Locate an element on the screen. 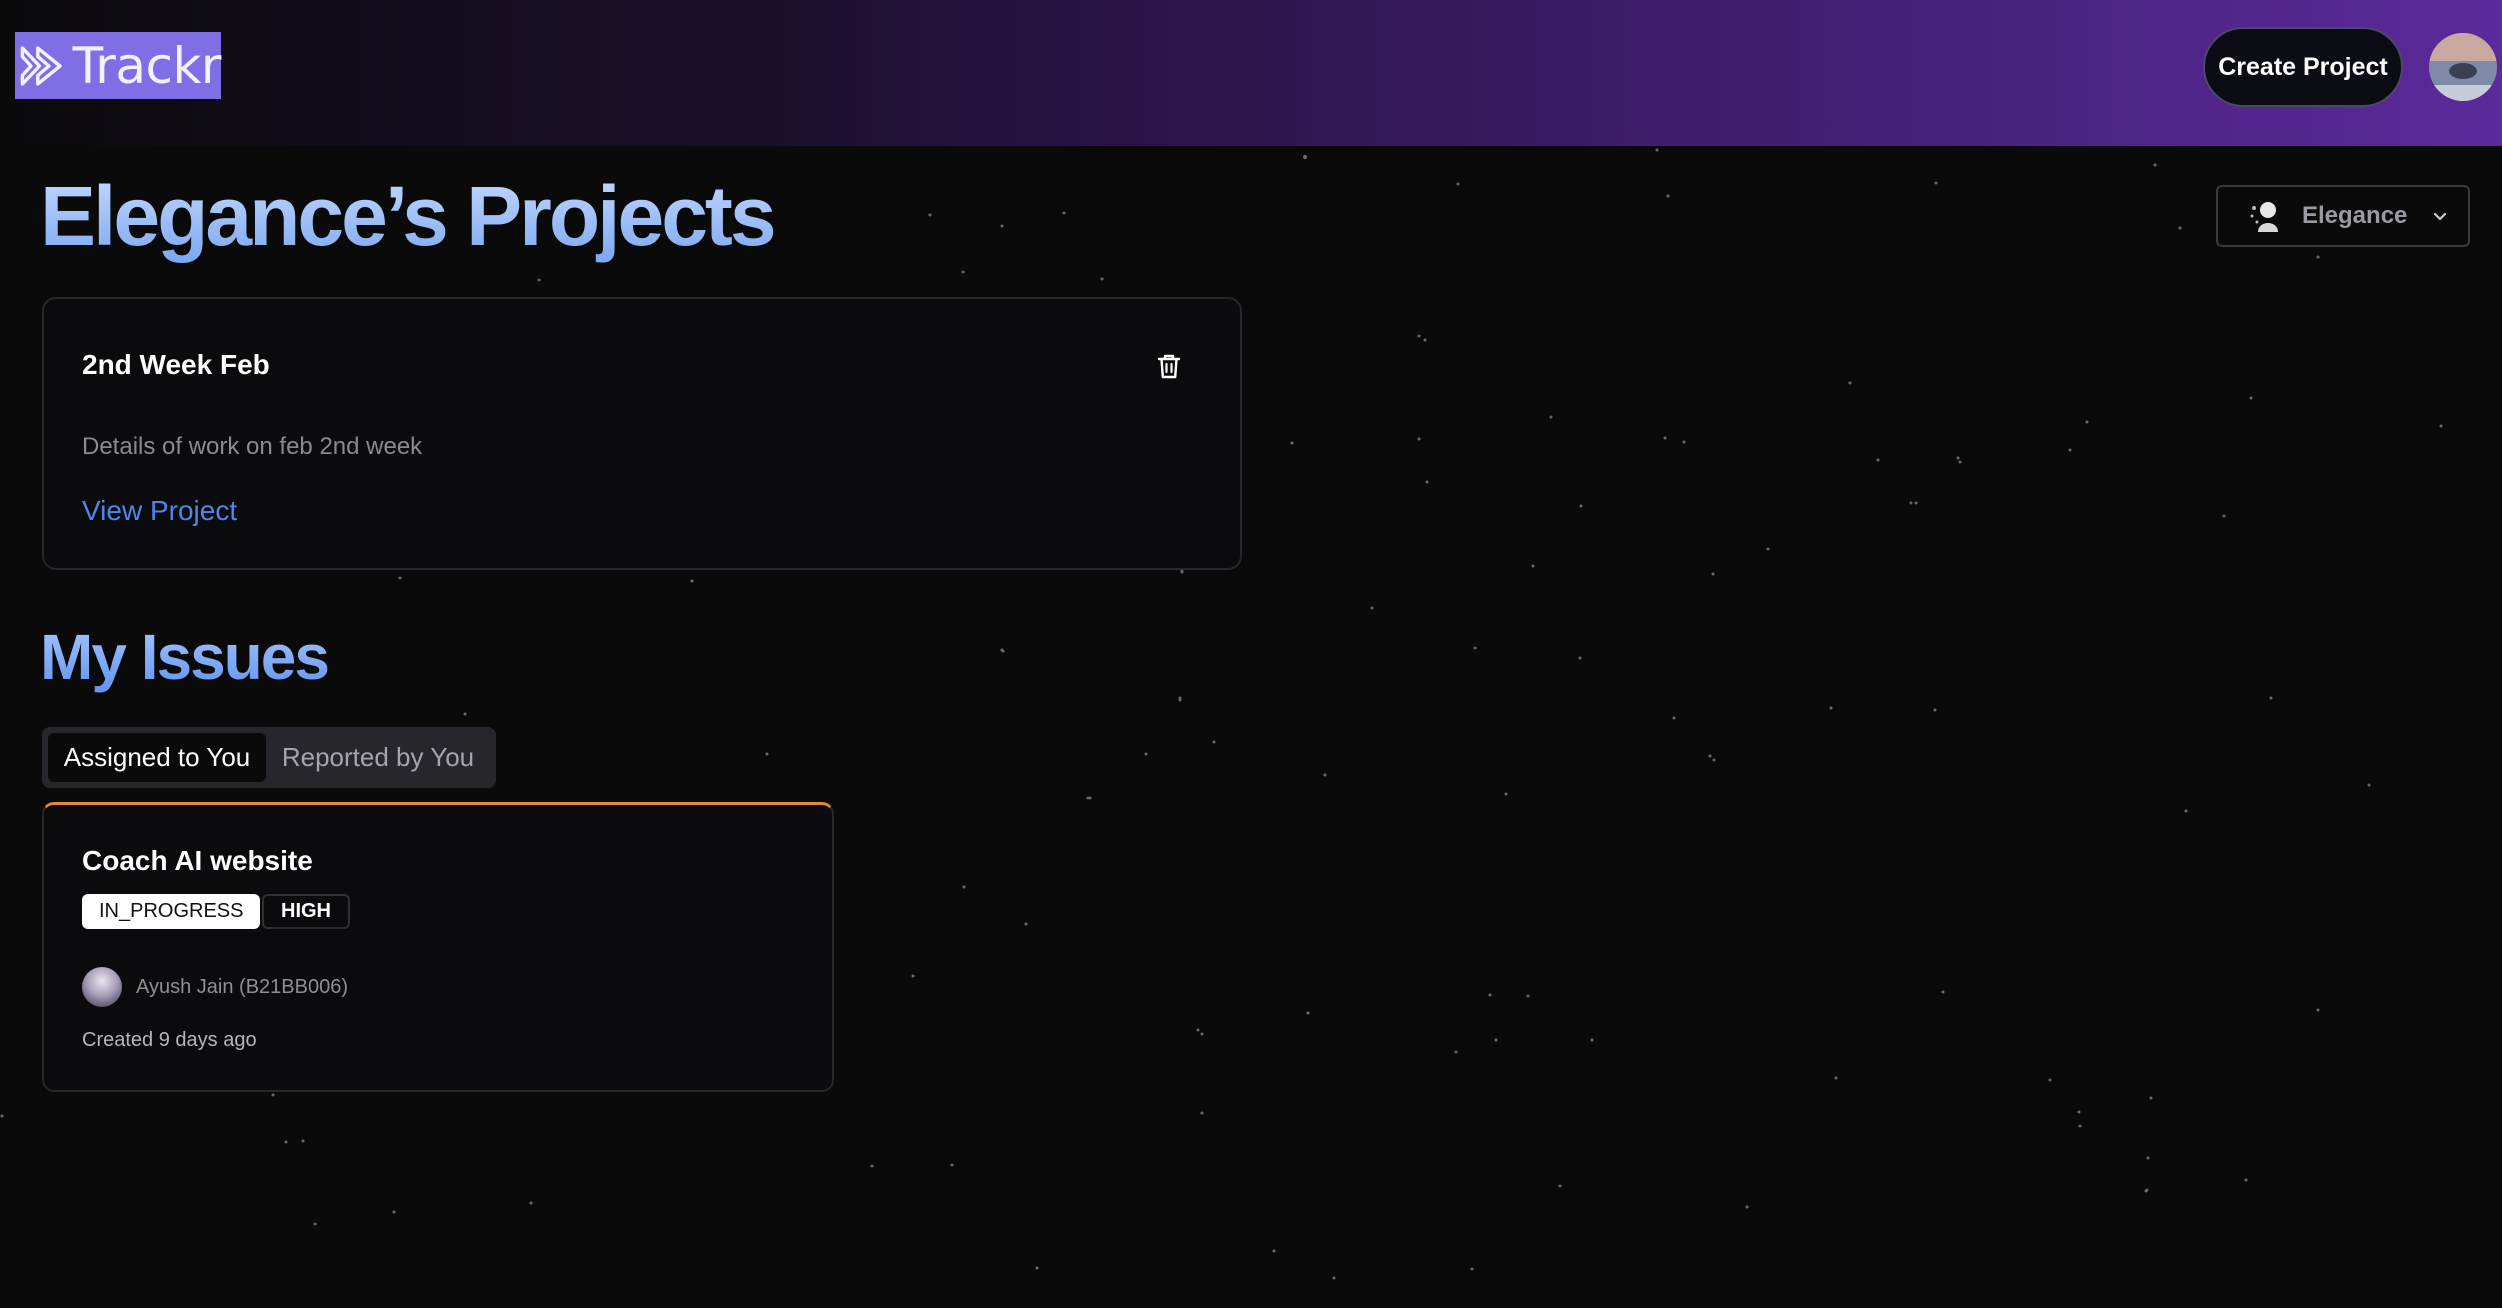 The width and height of the screenshot is (2502, 1308). user-avatar is located at coordinates (2463, 67).